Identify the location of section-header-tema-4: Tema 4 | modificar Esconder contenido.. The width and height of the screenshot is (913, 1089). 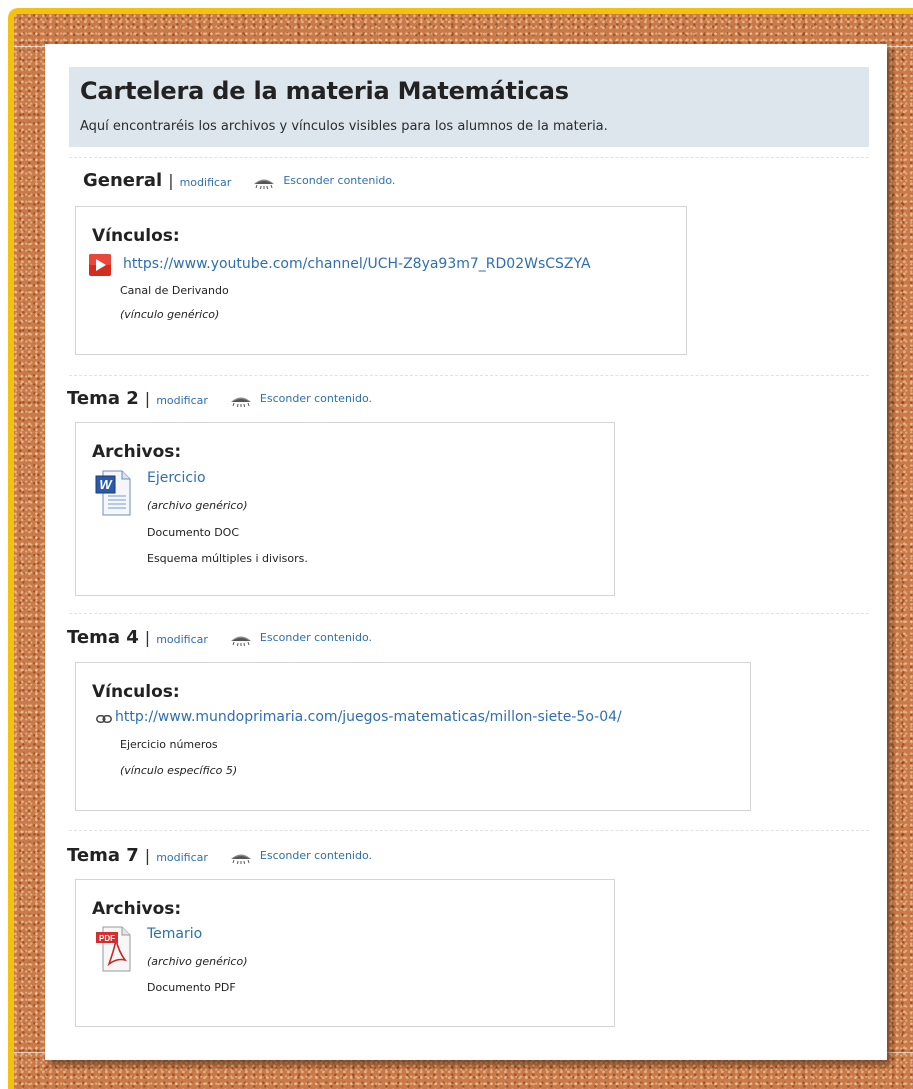
(219, 637).